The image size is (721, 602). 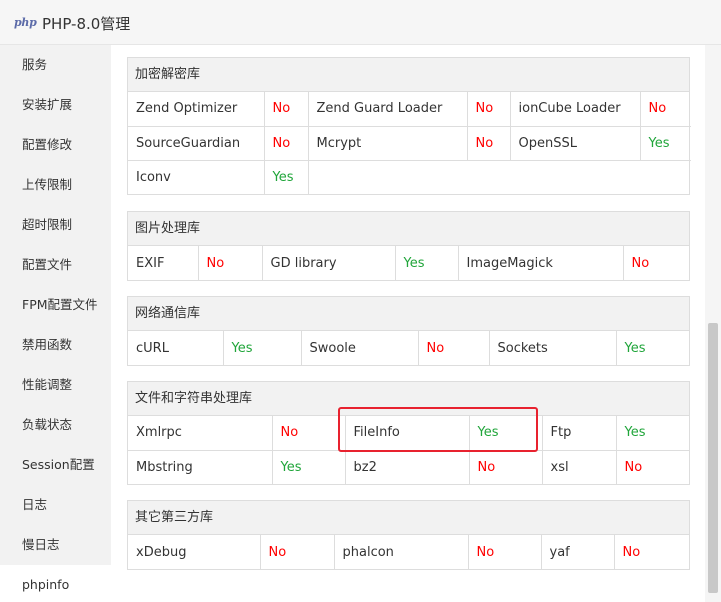 I want to click on sidebar-item-disabled-functions: 禁用函数, so click(x=55, y=345).